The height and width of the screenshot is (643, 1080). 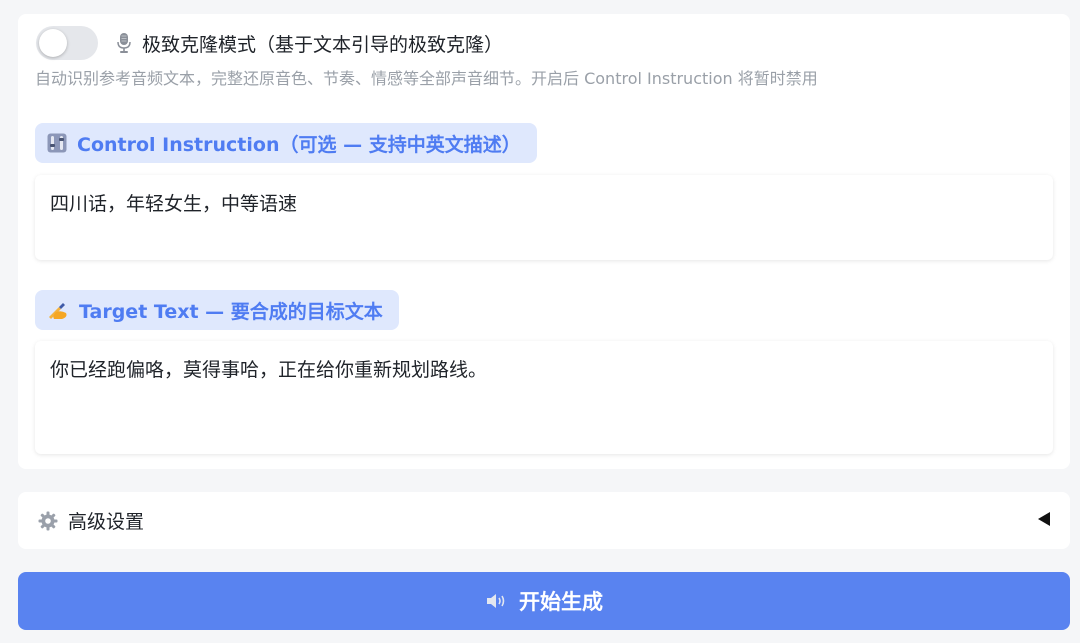 I want to click on control-knobs-icon, so click(x=57, y=143).